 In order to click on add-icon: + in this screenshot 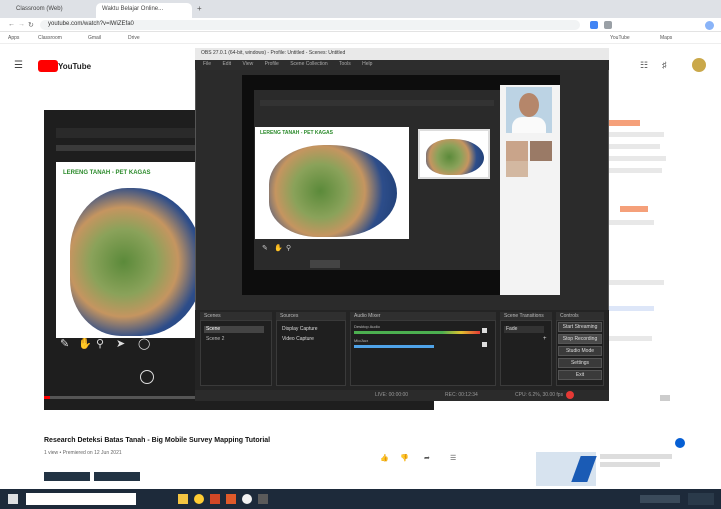, I will do `click(546, 339)`.